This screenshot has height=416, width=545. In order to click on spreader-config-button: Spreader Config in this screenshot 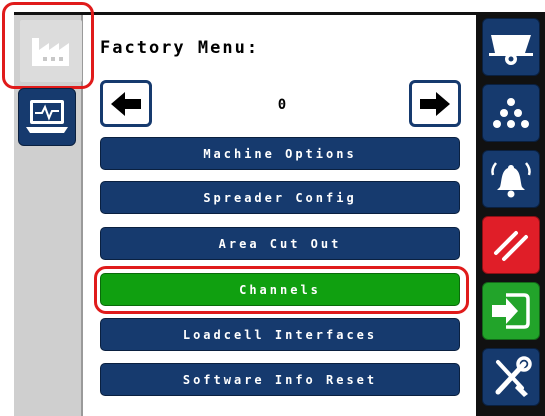, I will do `click(280, 197)`.